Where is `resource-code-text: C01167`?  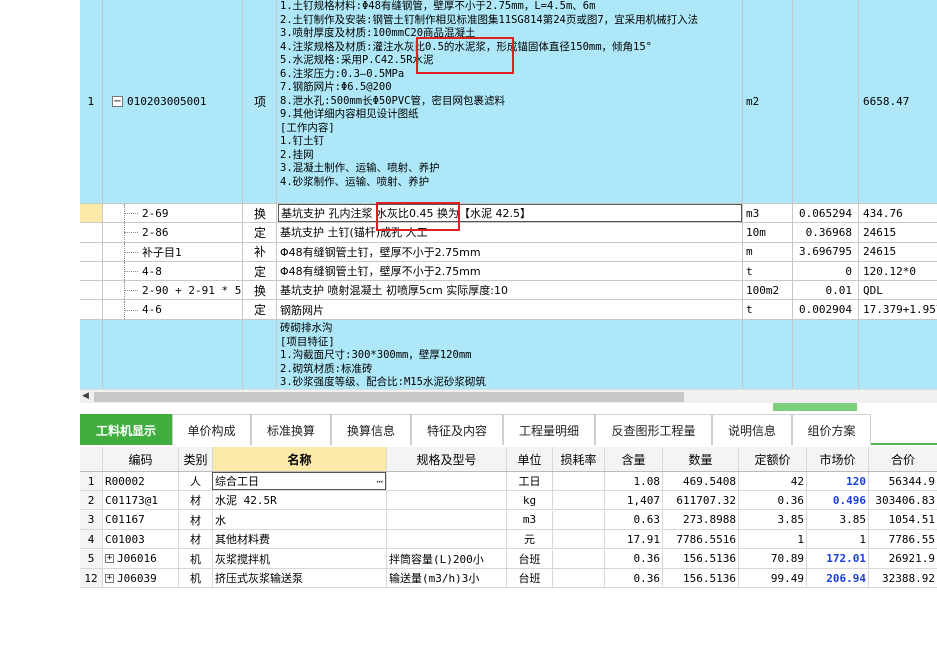 resource-code-text: C01167 is located at coordinates (125, 520).